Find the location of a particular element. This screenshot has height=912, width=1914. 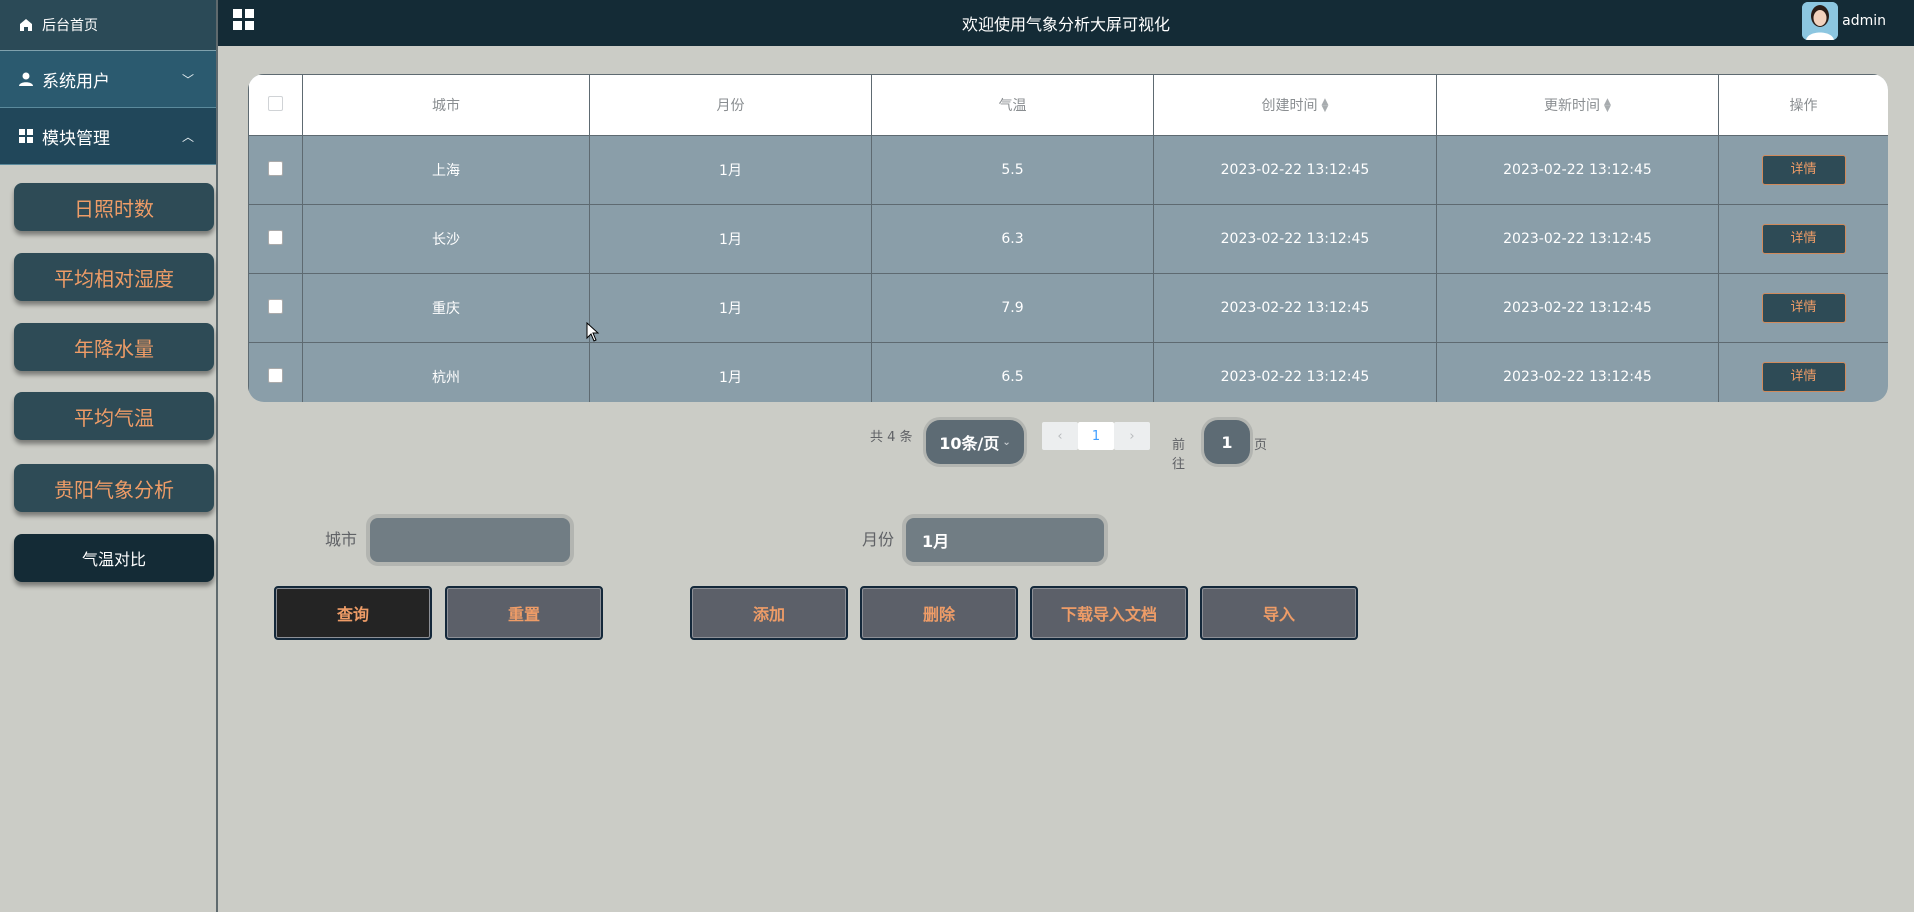

sidebar-item-temperature: 平均气温 is located at coordinates (114, 416).